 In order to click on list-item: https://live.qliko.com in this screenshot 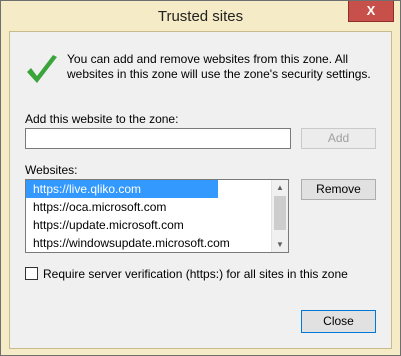, I will do `click(122, 189)`.